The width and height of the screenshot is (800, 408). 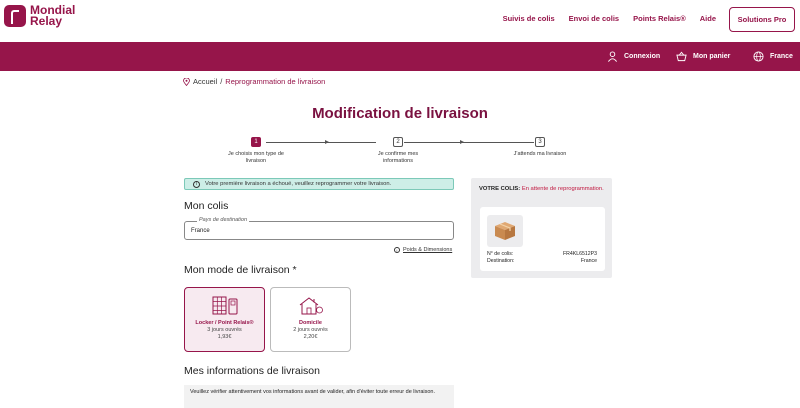 I want to click on colis-status-value: En attente de reprogrammation., so click(x=562, y=189).